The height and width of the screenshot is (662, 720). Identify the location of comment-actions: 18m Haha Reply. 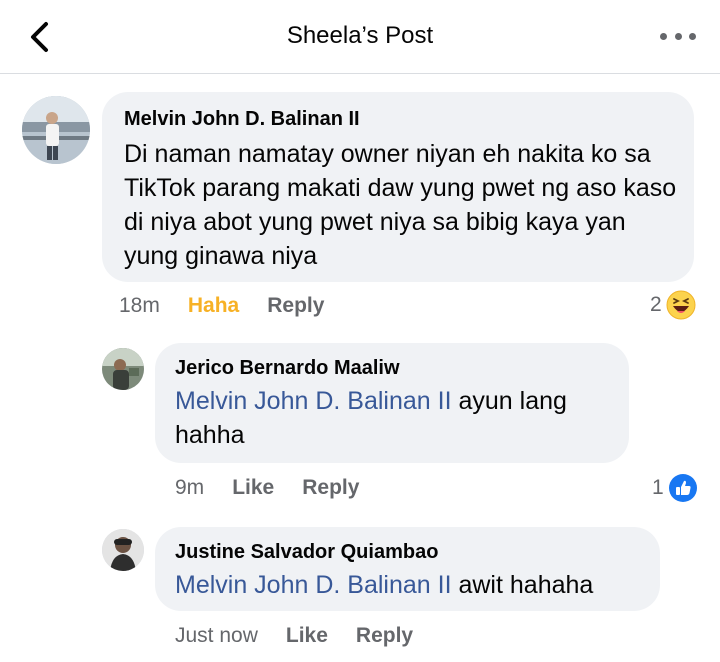
(221, 306).